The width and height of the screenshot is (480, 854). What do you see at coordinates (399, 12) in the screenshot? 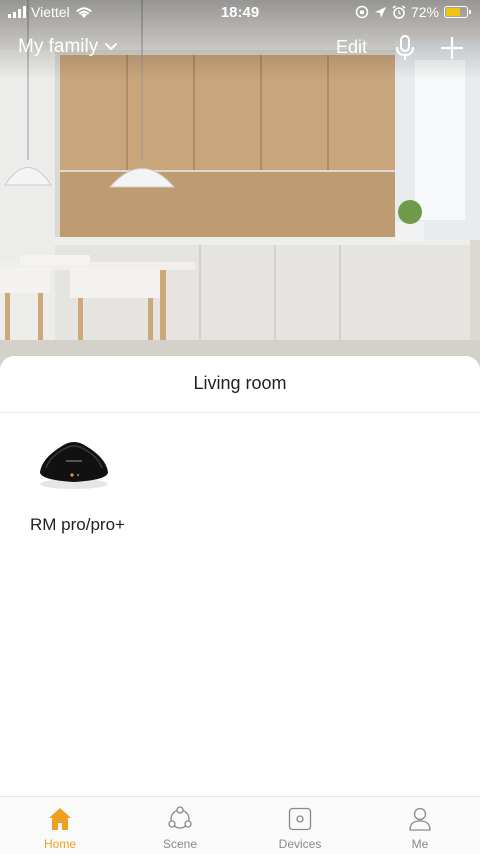
I see `alarm-icon` at bounding box center [399, 12].